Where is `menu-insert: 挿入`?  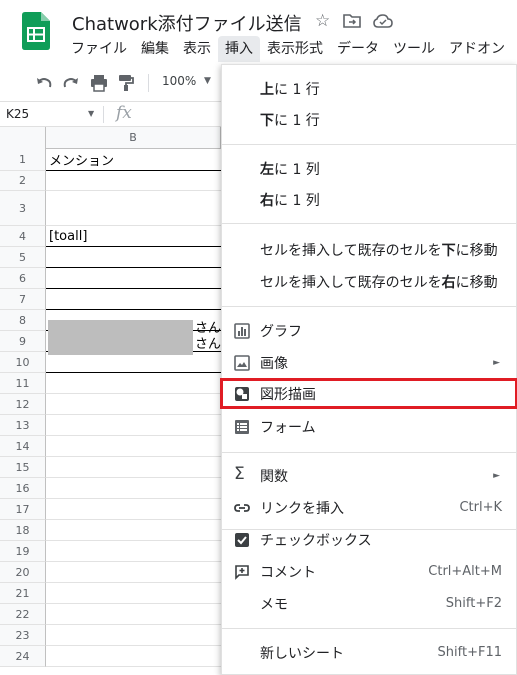
menu-insert: 挿入 is located at coordinates (239, 49).